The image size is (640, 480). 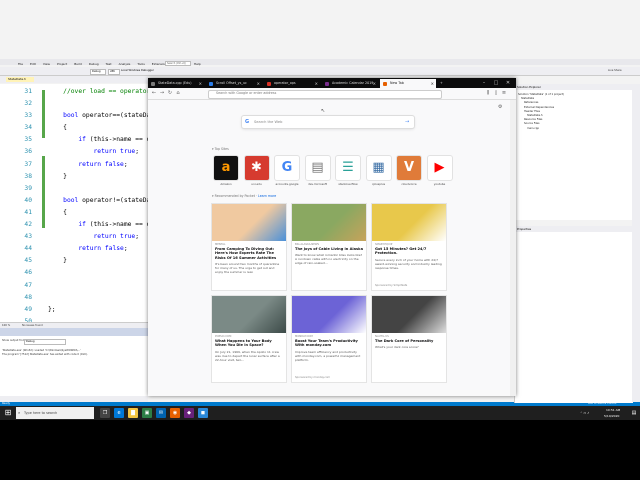 What do you see at coordinates (74, 310) in the screenshot?
I see `code-line: 49};` at bounding box center [74, 310].